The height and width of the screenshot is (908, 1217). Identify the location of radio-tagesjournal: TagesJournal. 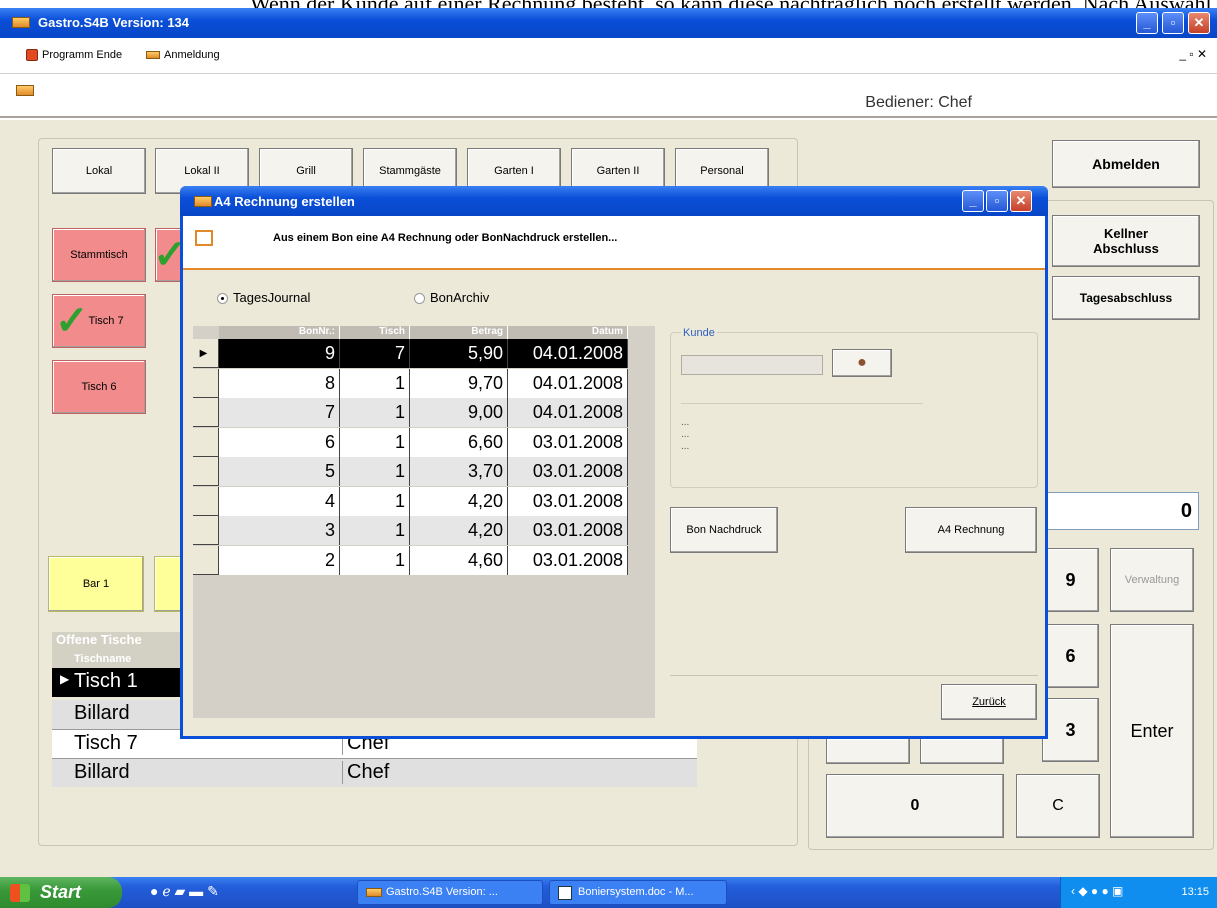
(263, 297).